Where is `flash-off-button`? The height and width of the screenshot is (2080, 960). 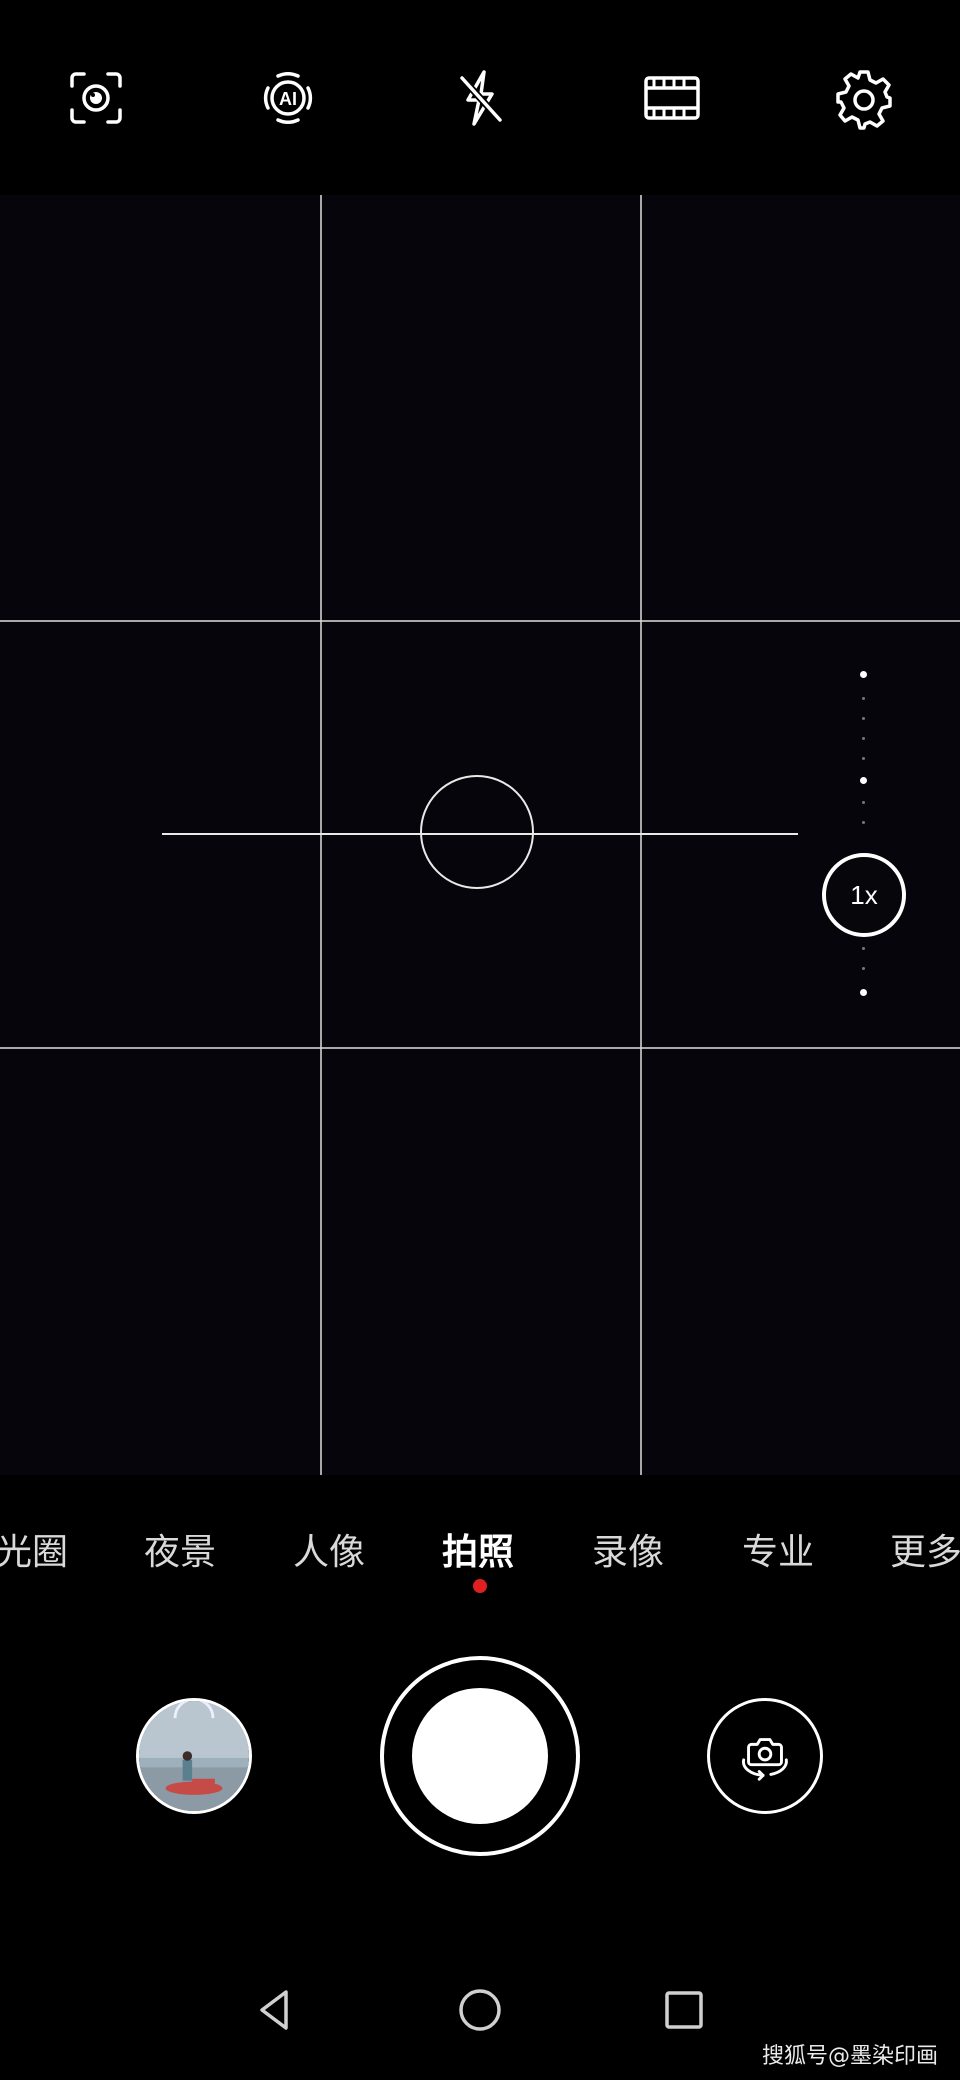
flash-off-button is located at coordinates (480, 98).